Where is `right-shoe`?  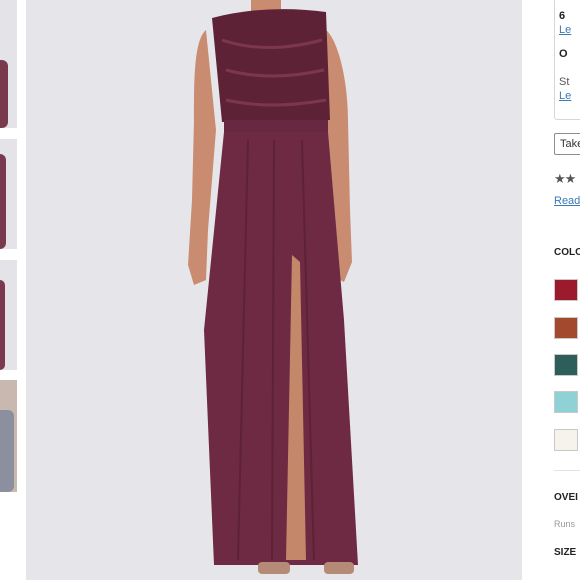
right-shoe is located at coordinates (339, 568).